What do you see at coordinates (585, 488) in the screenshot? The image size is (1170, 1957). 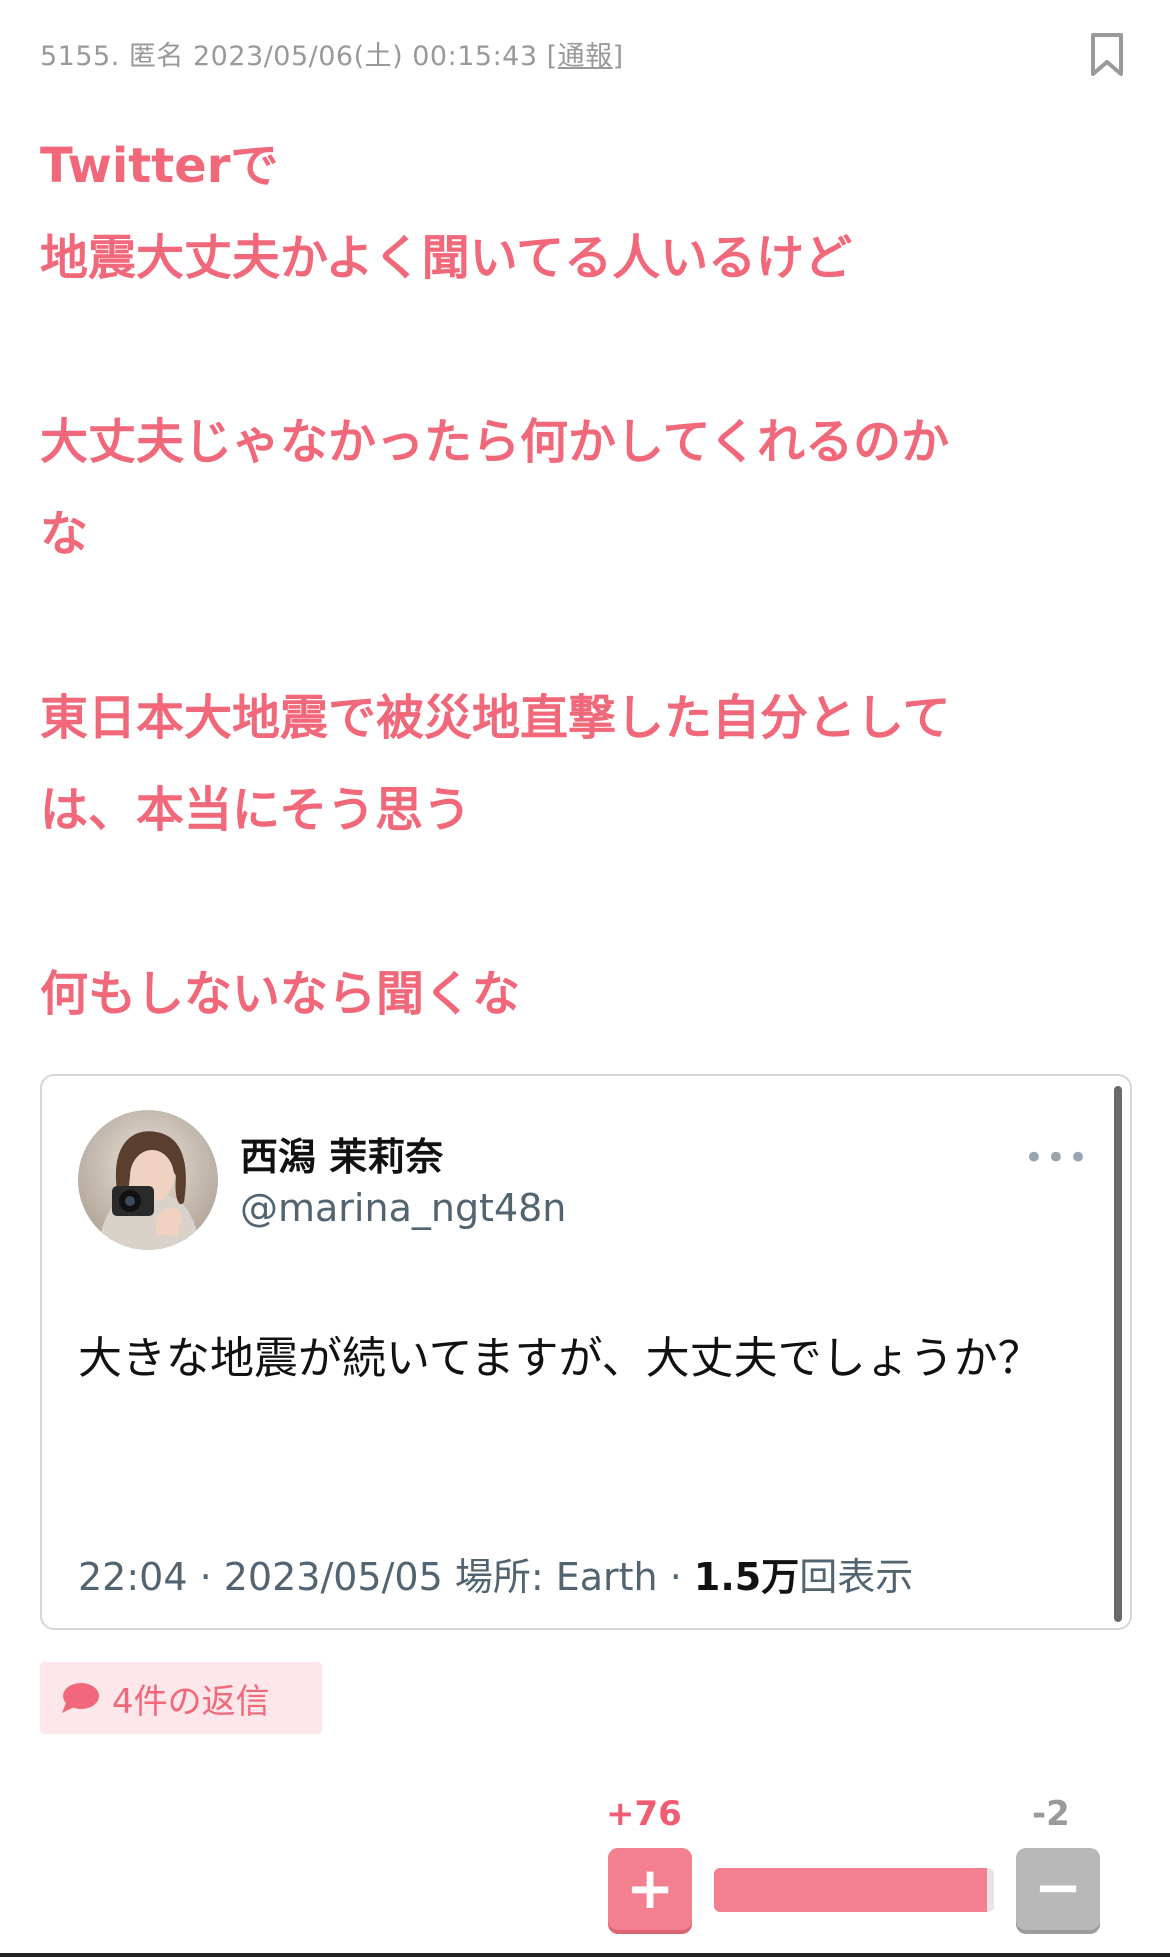 I see `comment-paragraph: 大丈夫じゃなかったら何かしてくれるのかな` at bounding box center [585, 488].